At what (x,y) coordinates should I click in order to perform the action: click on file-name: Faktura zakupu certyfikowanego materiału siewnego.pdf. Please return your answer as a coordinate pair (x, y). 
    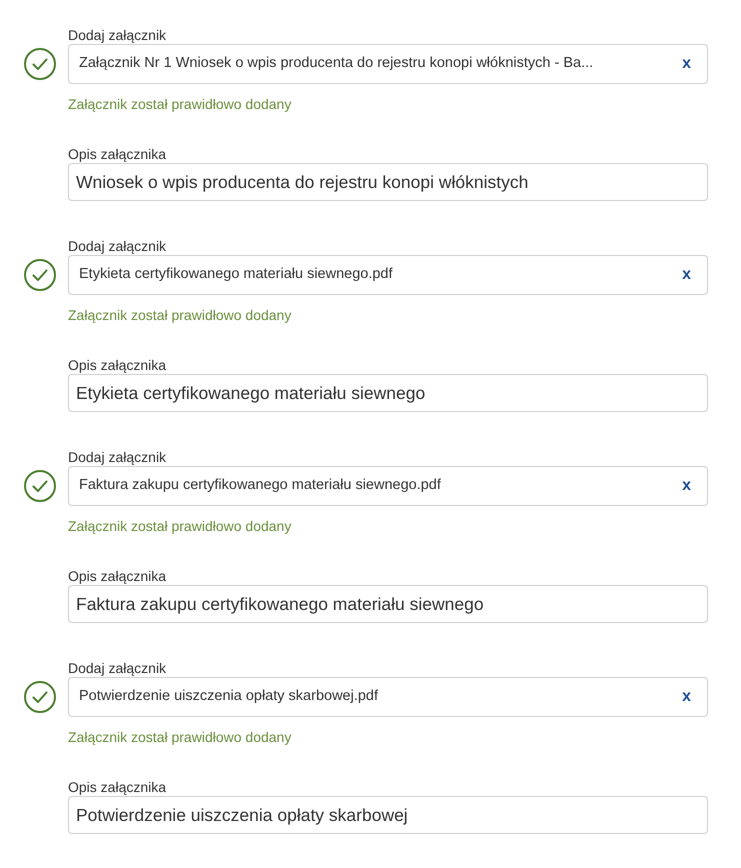
    Looking at the image, I should click on (260, 486).